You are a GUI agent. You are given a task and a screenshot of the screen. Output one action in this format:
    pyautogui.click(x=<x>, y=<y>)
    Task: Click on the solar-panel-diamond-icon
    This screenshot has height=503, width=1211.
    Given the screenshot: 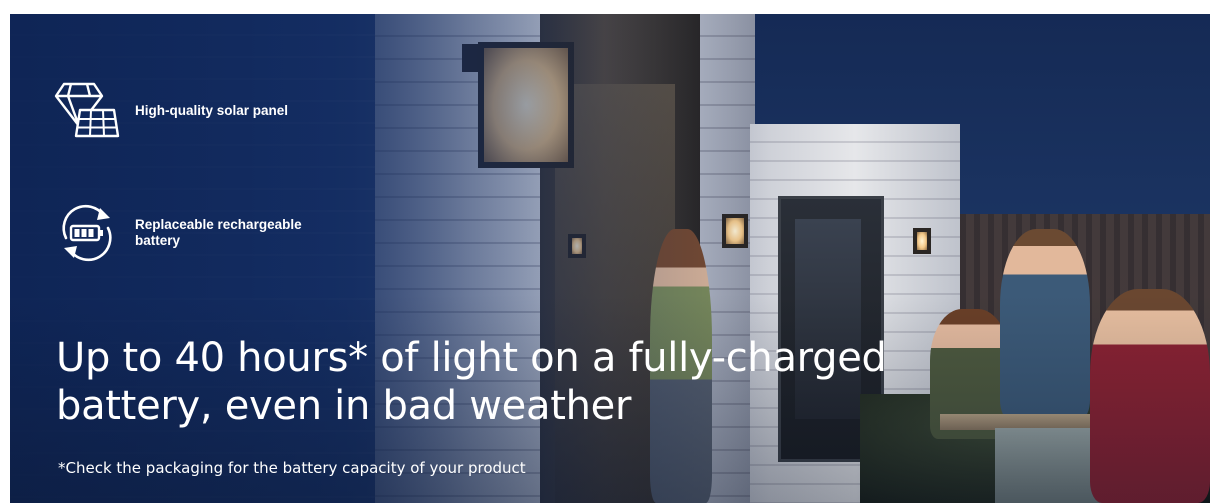 What is the action you would take?
    pyautogui.click(x=87, y=110)
    